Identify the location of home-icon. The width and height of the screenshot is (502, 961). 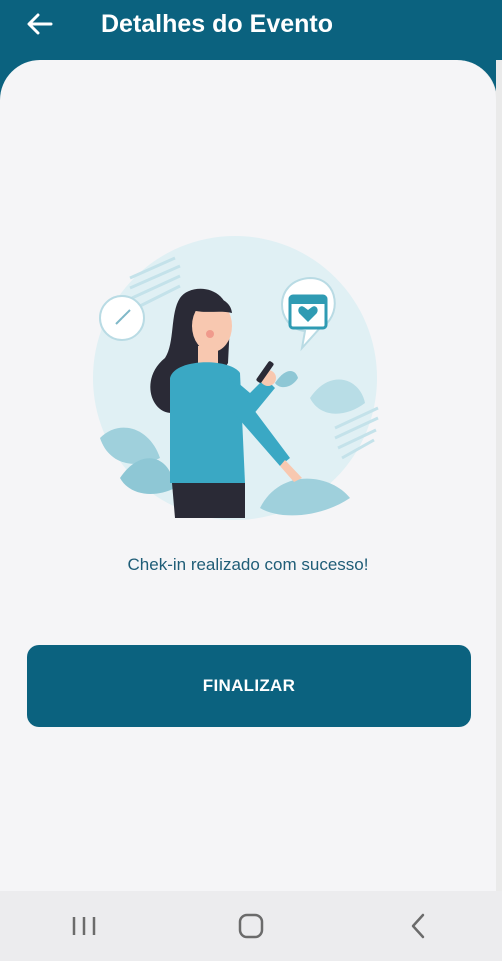
(251, 926).